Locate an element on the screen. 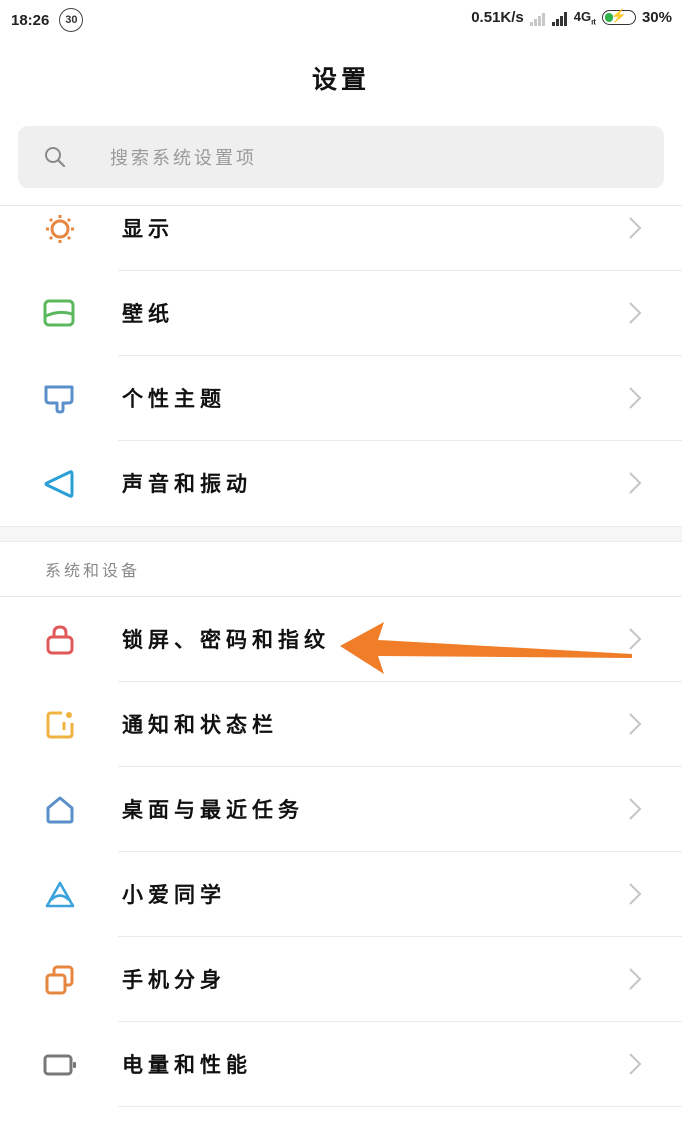 The height and width of the screenshot is (1127, 682). settings-item-dual-apps: 手机分身 is located at coordinates (341, 979).